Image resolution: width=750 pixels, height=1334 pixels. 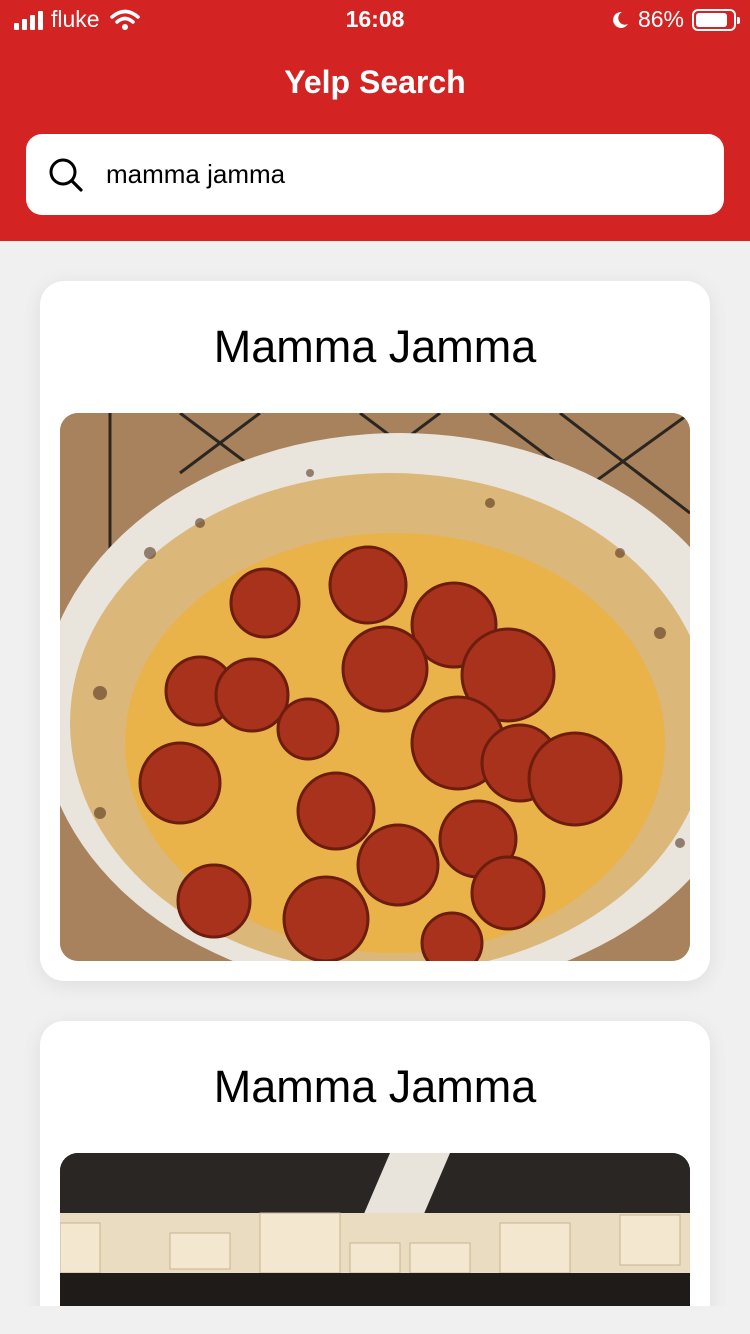 I want to click on moon-icon, so click(x=620, y=19).